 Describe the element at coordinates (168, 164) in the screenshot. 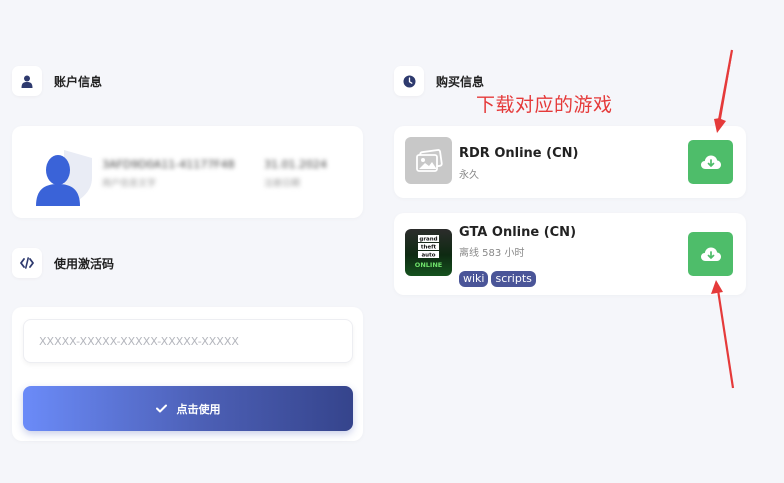

I see `user-id: 3AFD9D0A11-41177F48` at that location.